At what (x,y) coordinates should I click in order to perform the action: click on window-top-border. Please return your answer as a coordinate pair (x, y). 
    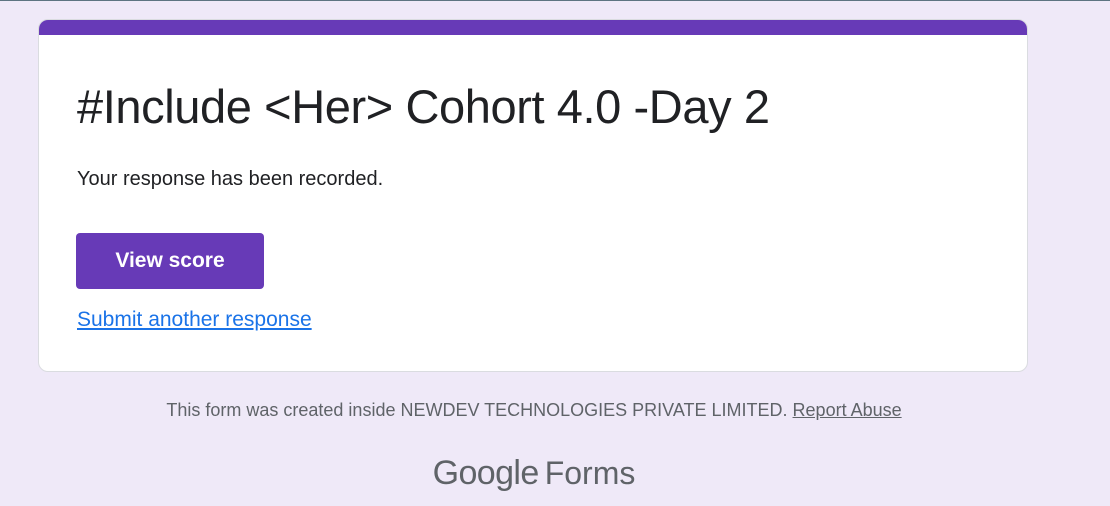
    Looking at the image, I should click on (555, 0).